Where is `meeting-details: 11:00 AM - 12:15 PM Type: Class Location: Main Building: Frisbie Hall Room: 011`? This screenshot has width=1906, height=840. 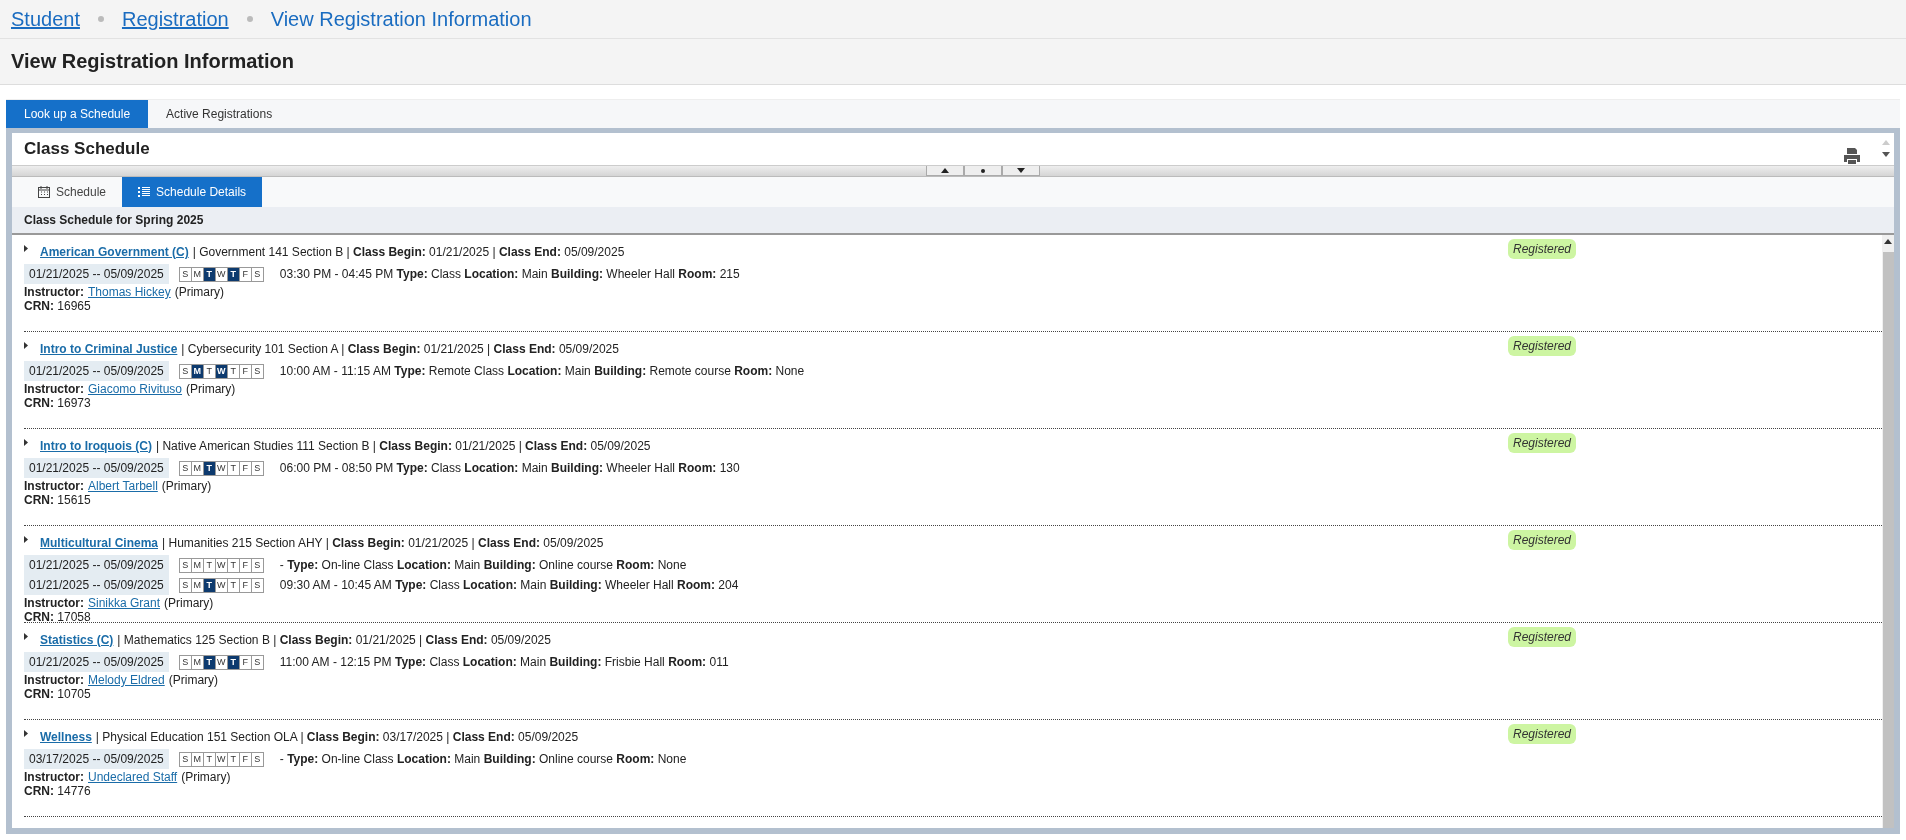
meeting-details: 11:00 AM - 12:15 PM Type: Class Location: Main Building: Frisbie Hall Room: 011 is located at coordinates (504, 662).